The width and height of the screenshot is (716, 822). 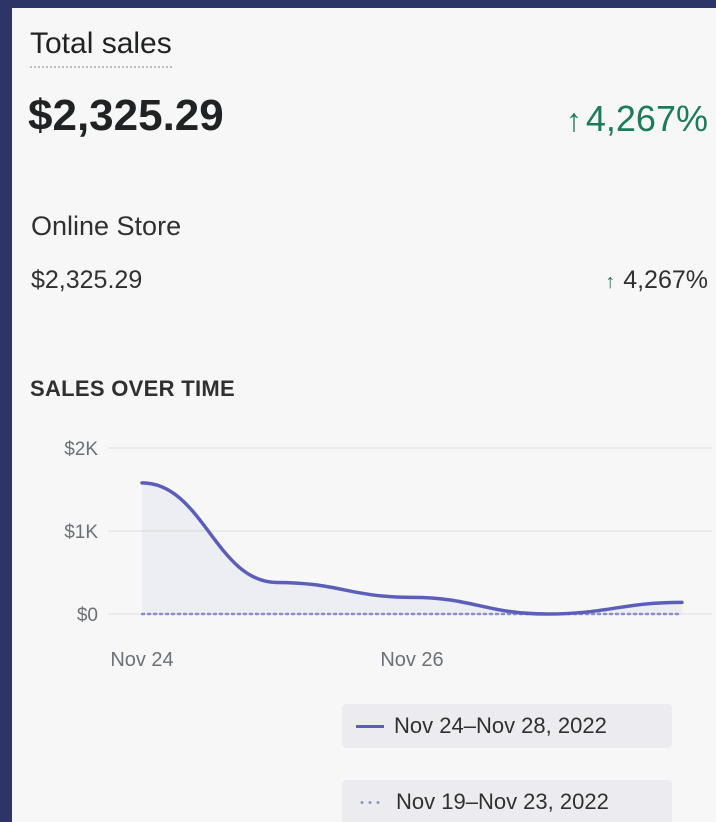 I want to click on total-change-badge: ↑ 4,267%, so click(x=637, y=119).